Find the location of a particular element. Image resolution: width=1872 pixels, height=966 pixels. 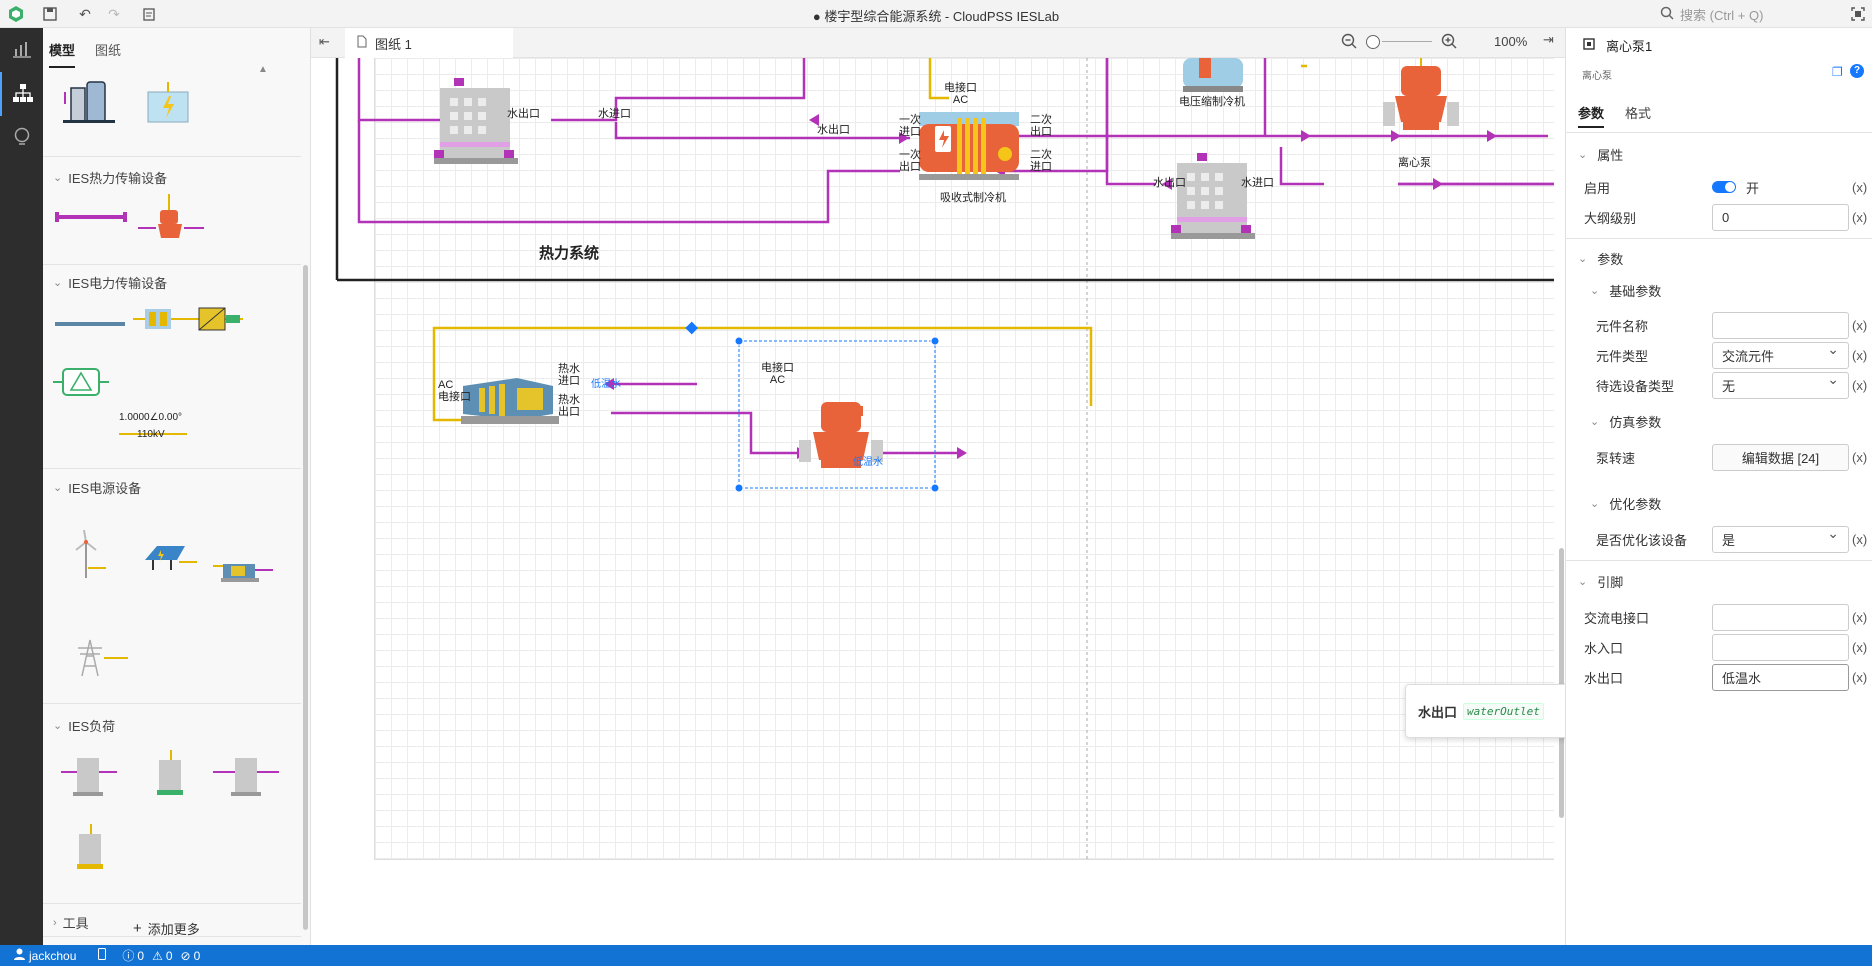

expand-panel-icon: ⇥ is located at coordinates (1548, 40).